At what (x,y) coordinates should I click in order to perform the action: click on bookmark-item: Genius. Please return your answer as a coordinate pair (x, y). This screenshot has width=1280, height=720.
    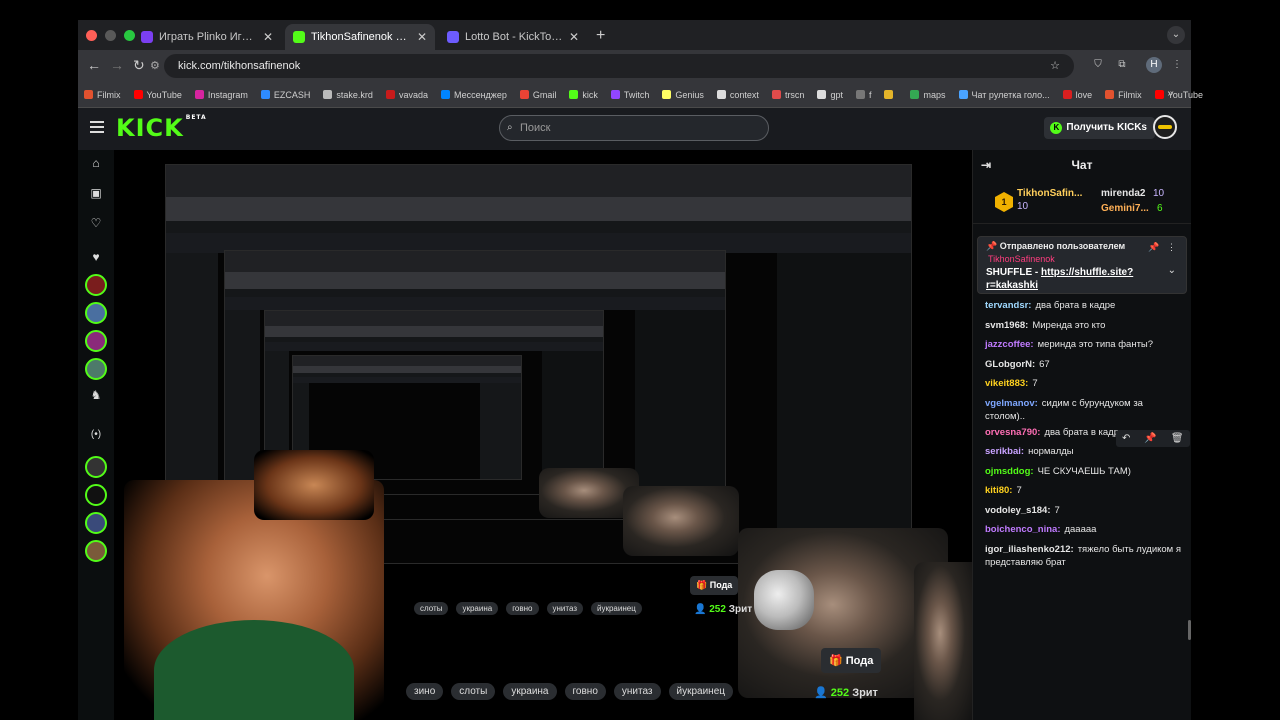
    Looking at the image, I should click on (683, 95).